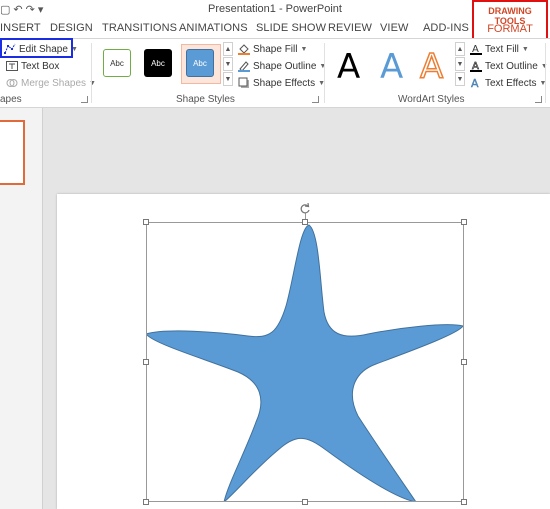 This screenshot has width=550, height=509. I want to click on tab-animations: ANIMATIONS, so click(213, 28).